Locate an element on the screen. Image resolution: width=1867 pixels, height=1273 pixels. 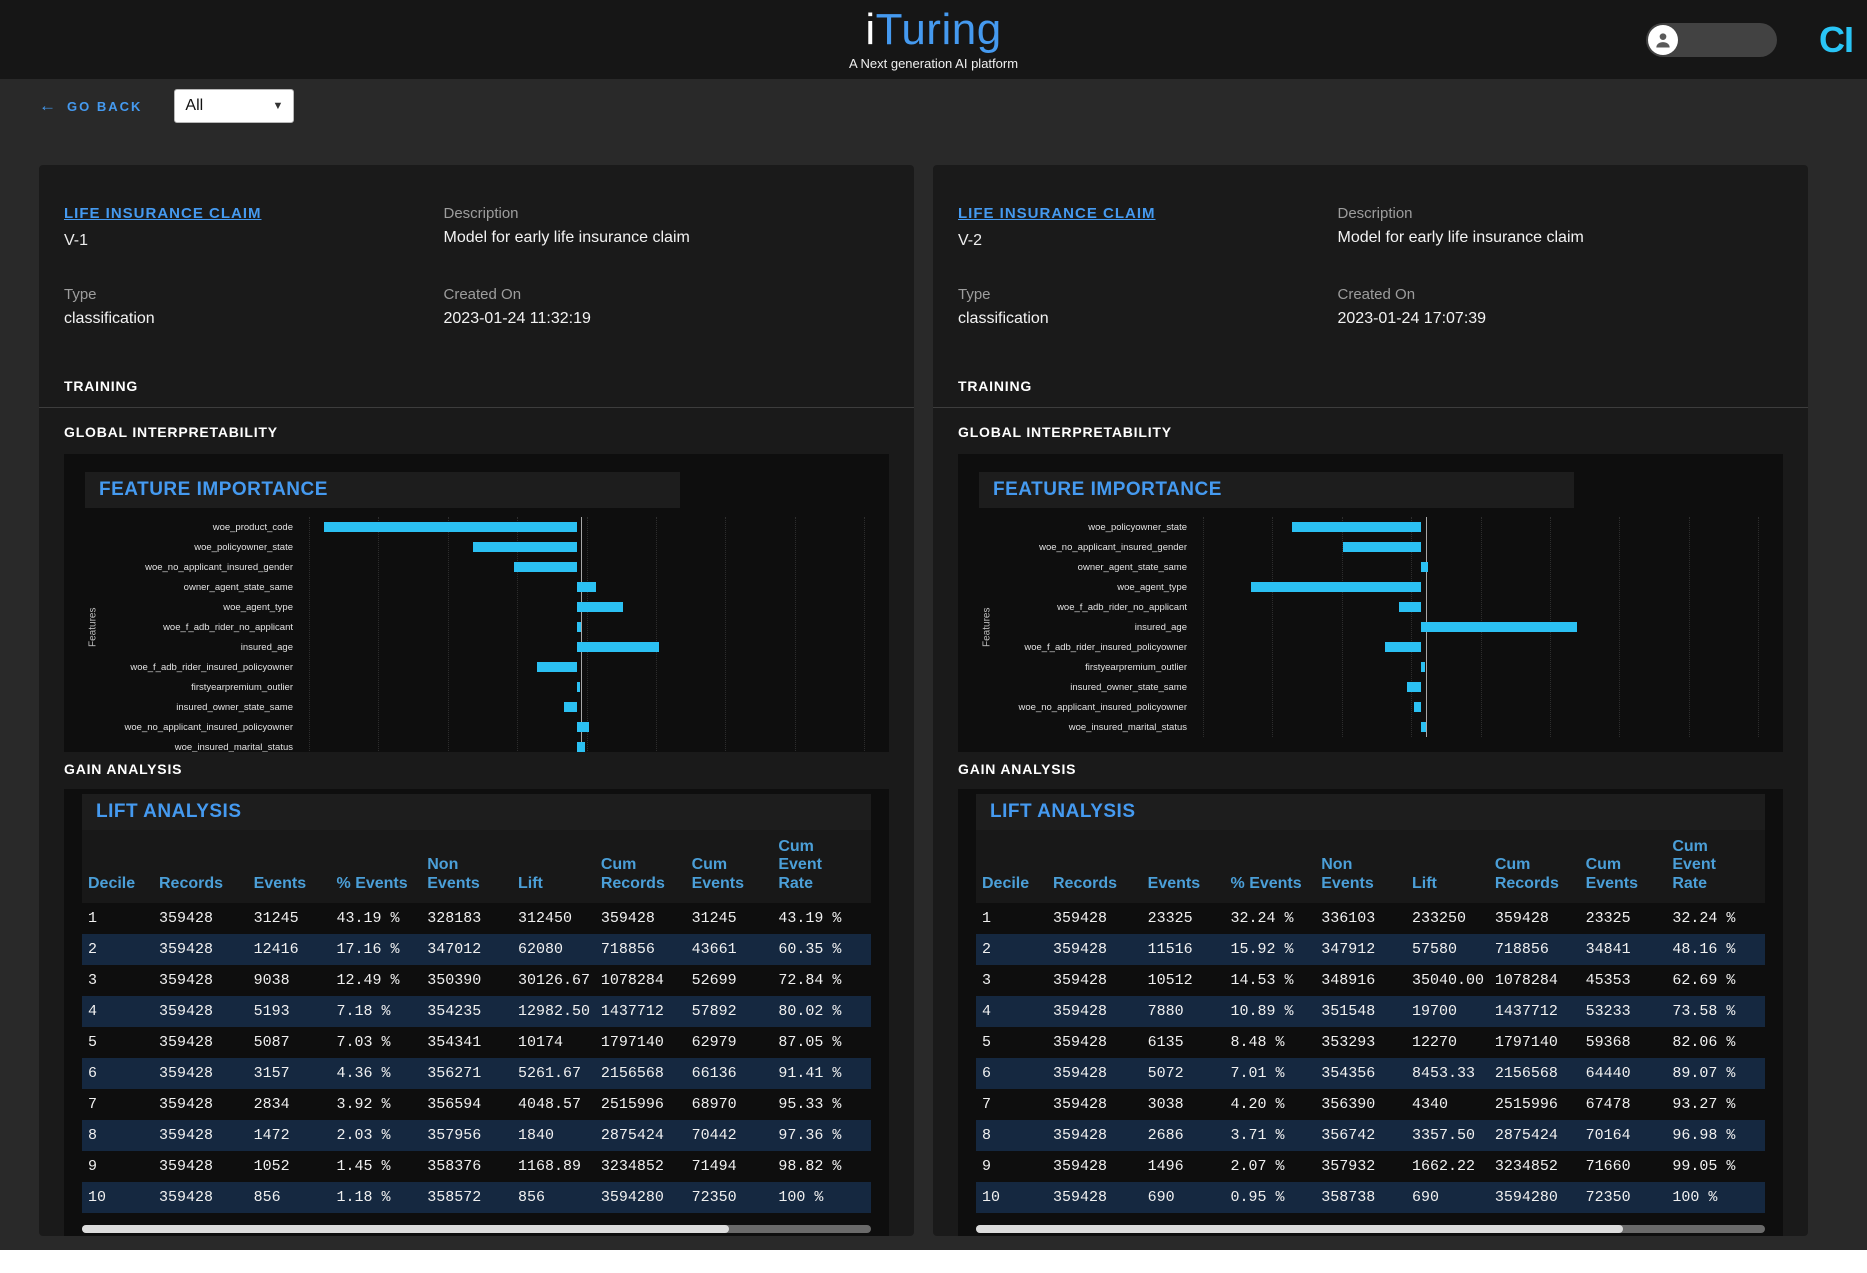
table-cell: 99.05 % is located at coordinates (1704, 1167).